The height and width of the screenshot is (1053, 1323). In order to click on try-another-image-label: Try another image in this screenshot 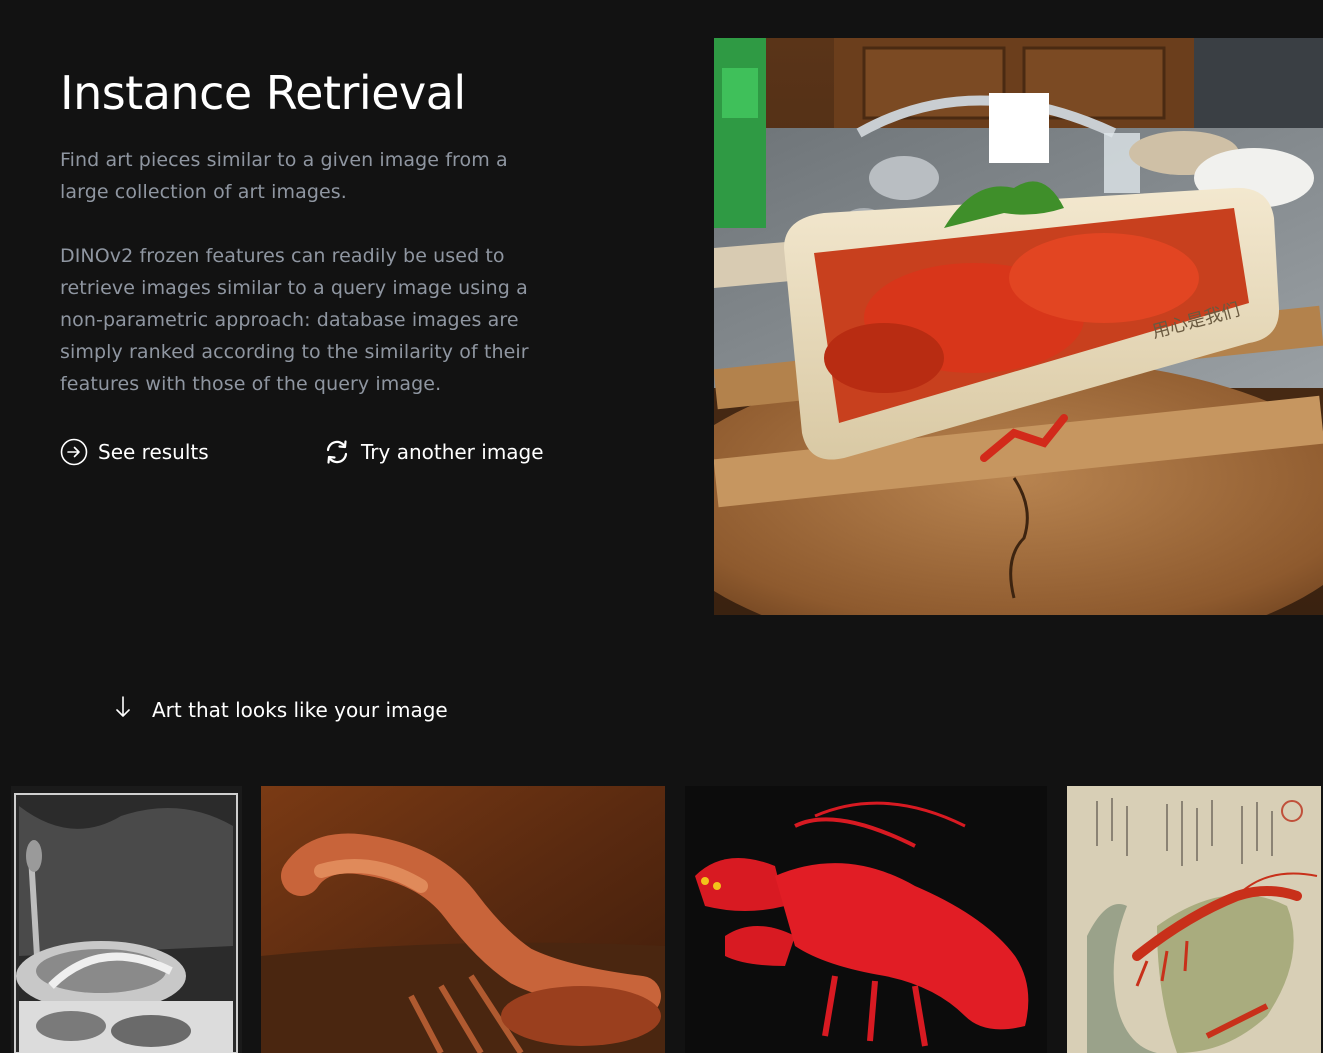, I will do `click(452, 452)`.